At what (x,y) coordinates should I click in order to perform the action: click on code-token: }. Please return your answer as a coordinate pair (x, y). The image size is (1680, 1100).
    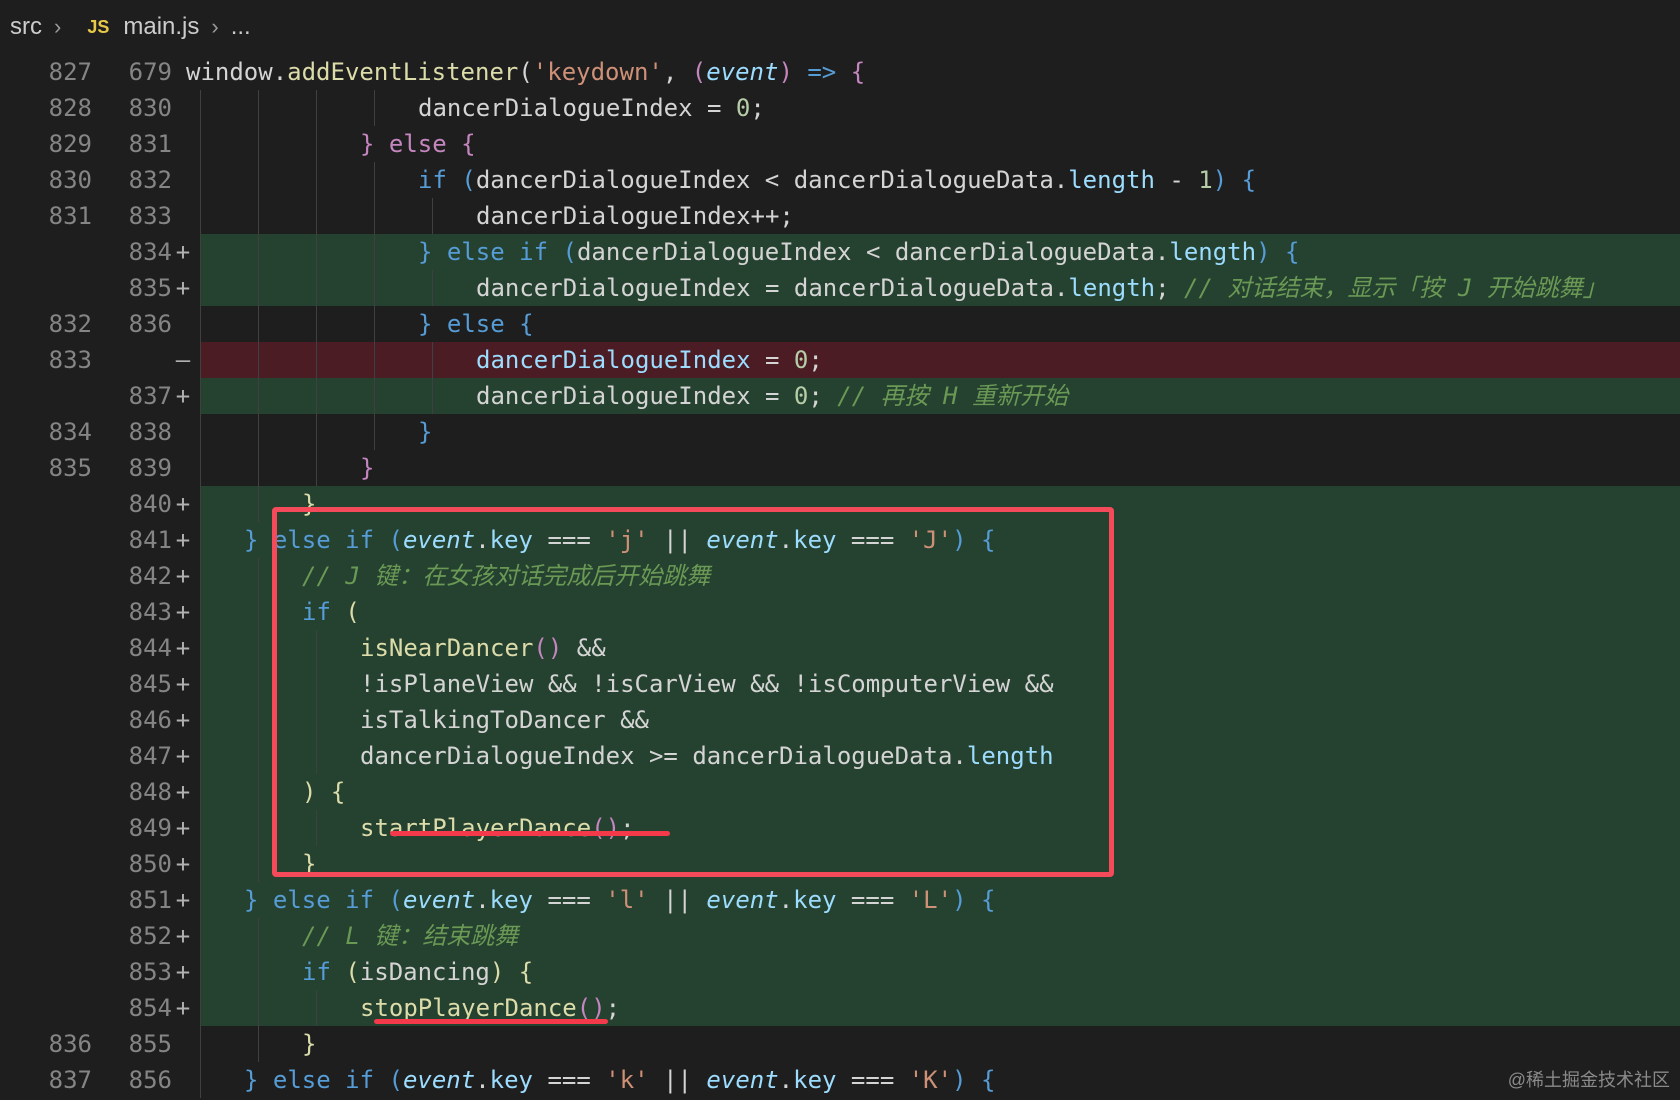
    Looking at the image, I should click on (367, 468).